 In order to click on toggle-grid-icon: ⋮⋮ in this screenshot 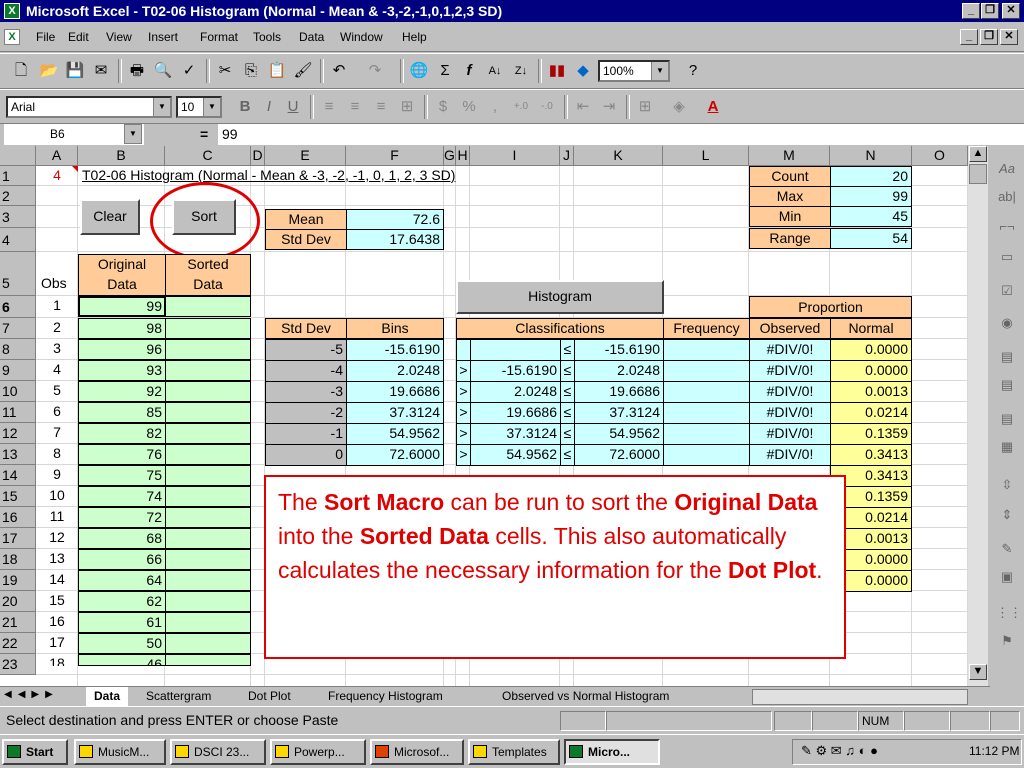, I will do `click(1009, 613)`.